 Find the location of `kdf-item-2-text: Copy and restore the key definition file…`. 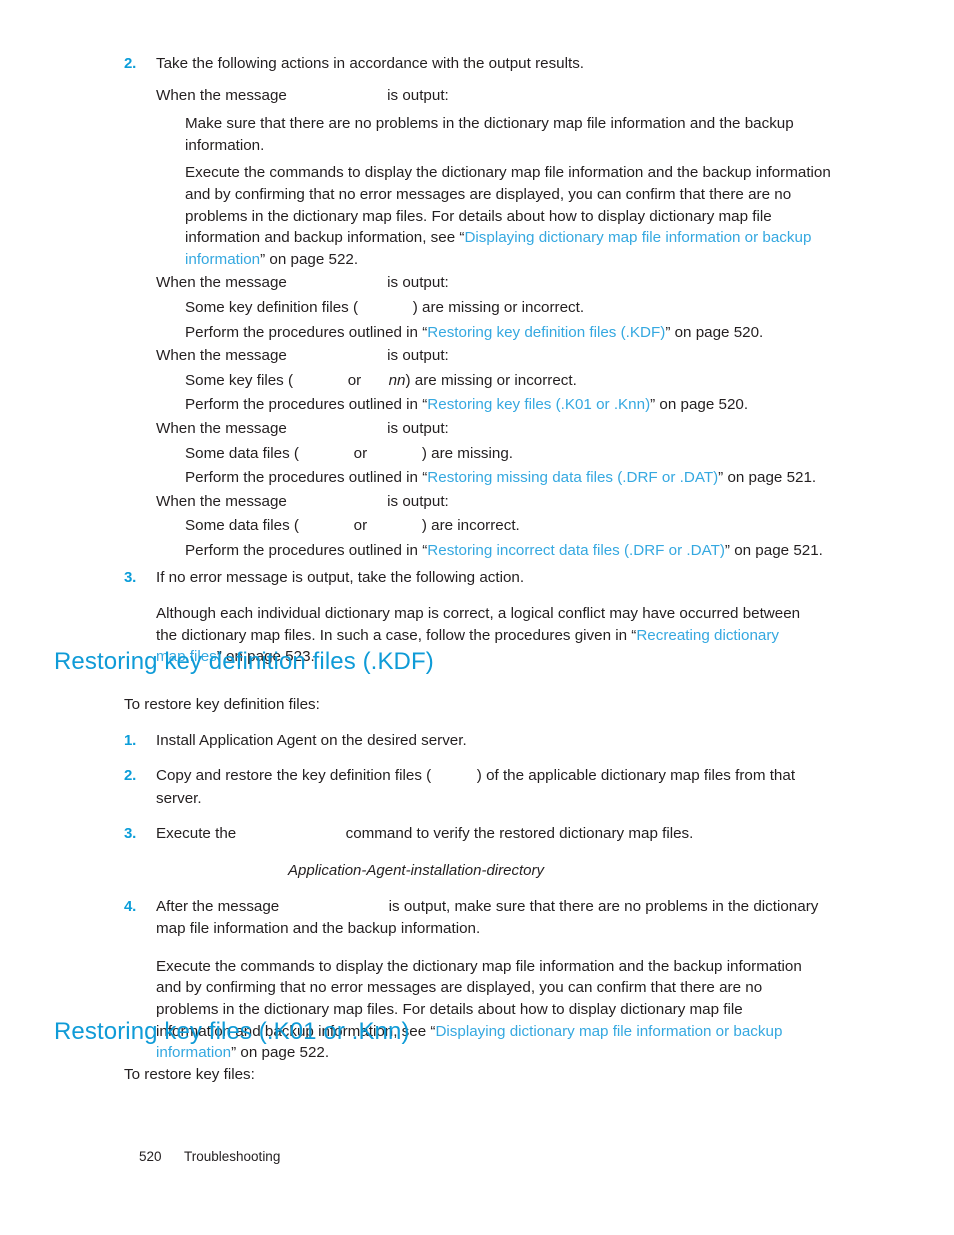

kdf-item-2-text: Copy and restore the key definition file… is located at coordinates (475, 787).